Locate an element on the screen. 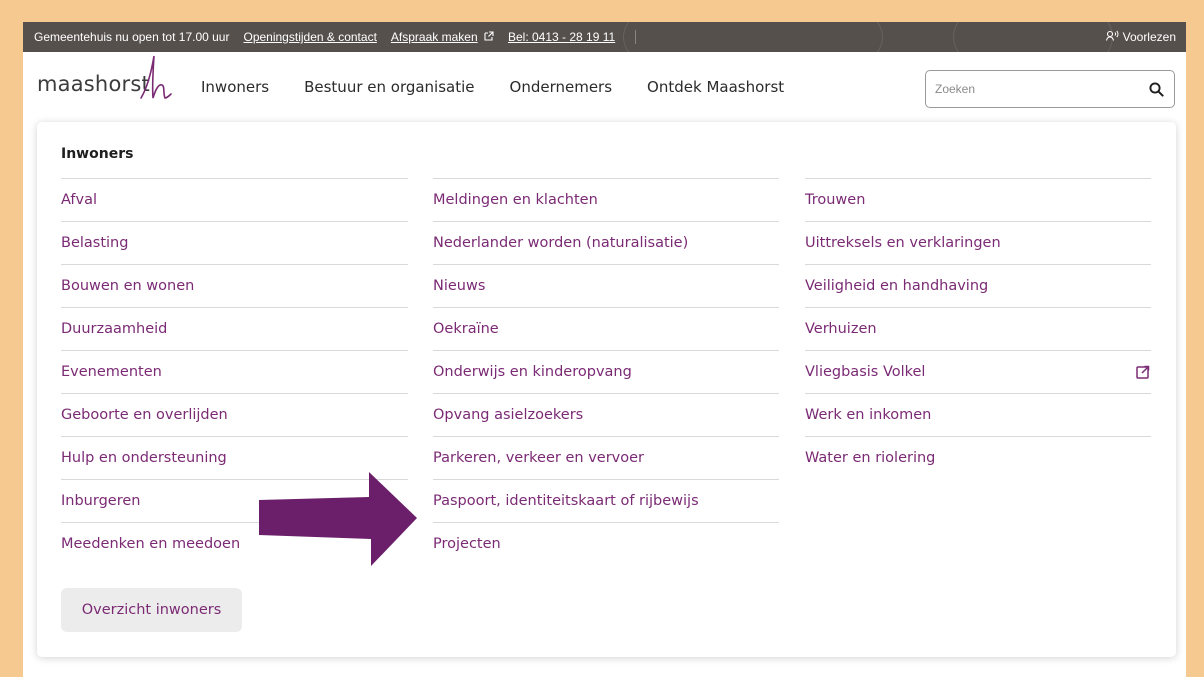 The width and height of the screenshot is (1204, 677). panel-title: Inwoners is located at coordinates (97, 154).